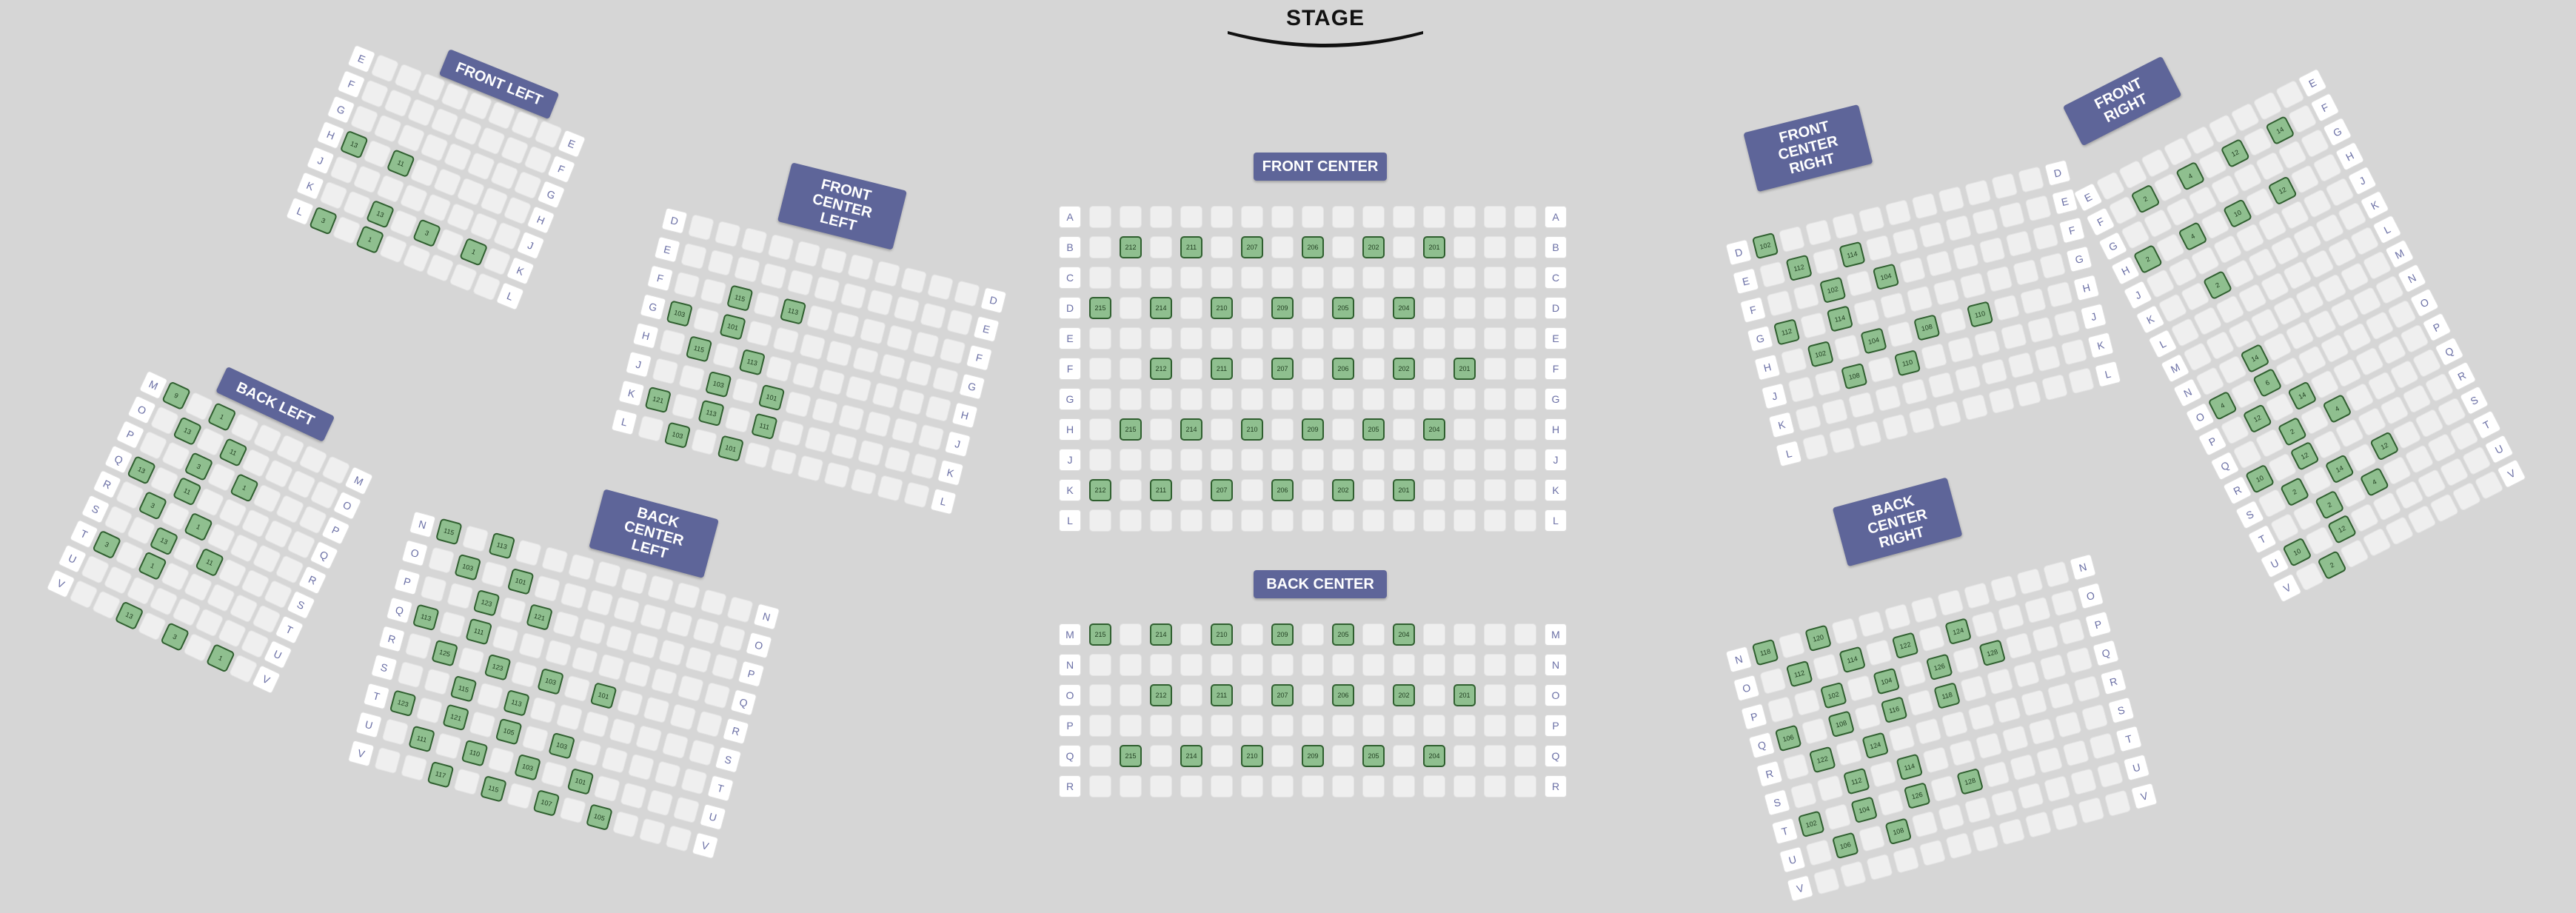 The height and width of the screenshot is (913, 2576). What do you see at coordinates (1927, 327) in the screenshot?
I see `seat-selected: 108` at bounding box center [1927, 327].